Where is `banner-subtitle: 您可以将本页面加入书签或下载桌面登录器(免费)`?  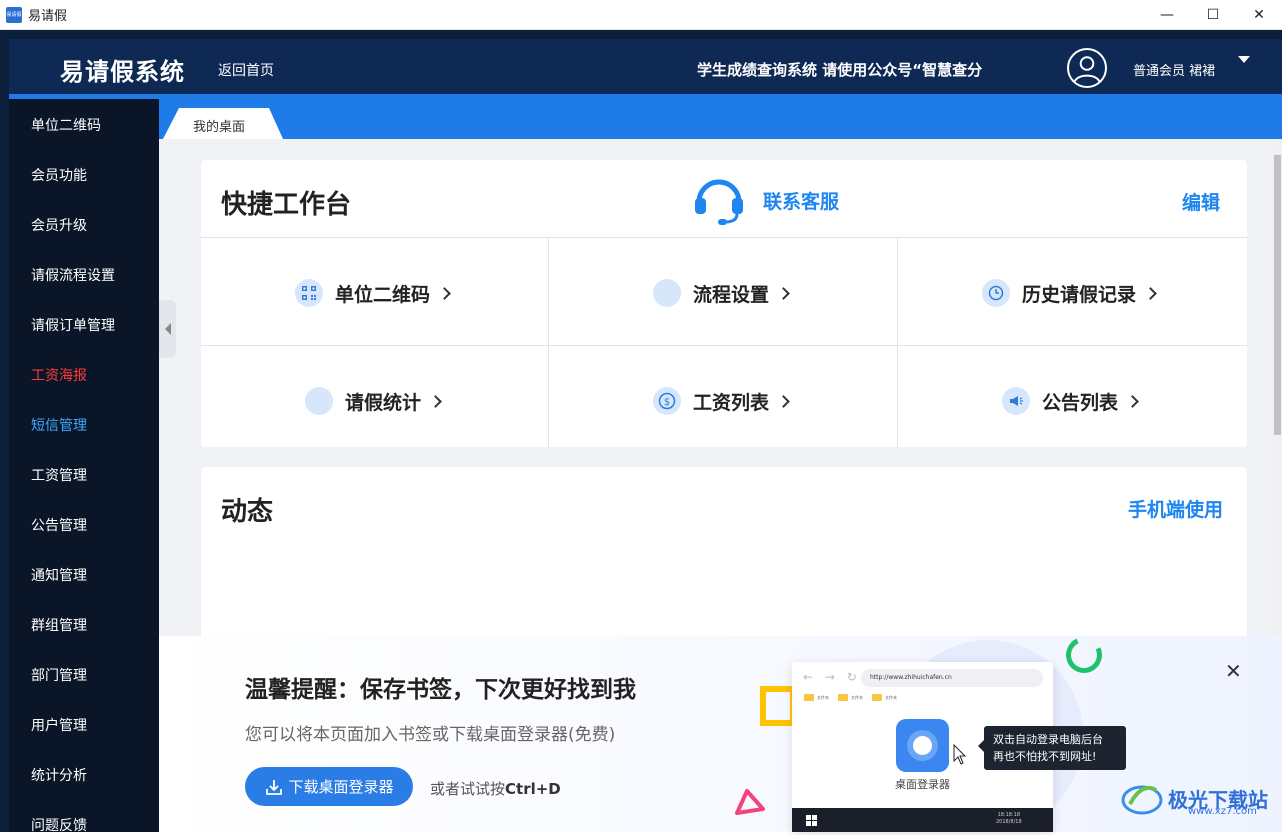 banner-subtitle: 您可以将本页面加入书签或下载桌面登录器(免费) is located at coordinates (430, 735).